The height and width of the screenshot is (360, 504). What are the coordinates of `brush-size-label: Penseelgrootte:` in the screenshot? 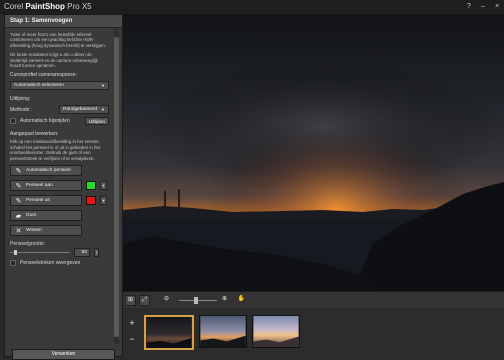 It's located at (28, 244).